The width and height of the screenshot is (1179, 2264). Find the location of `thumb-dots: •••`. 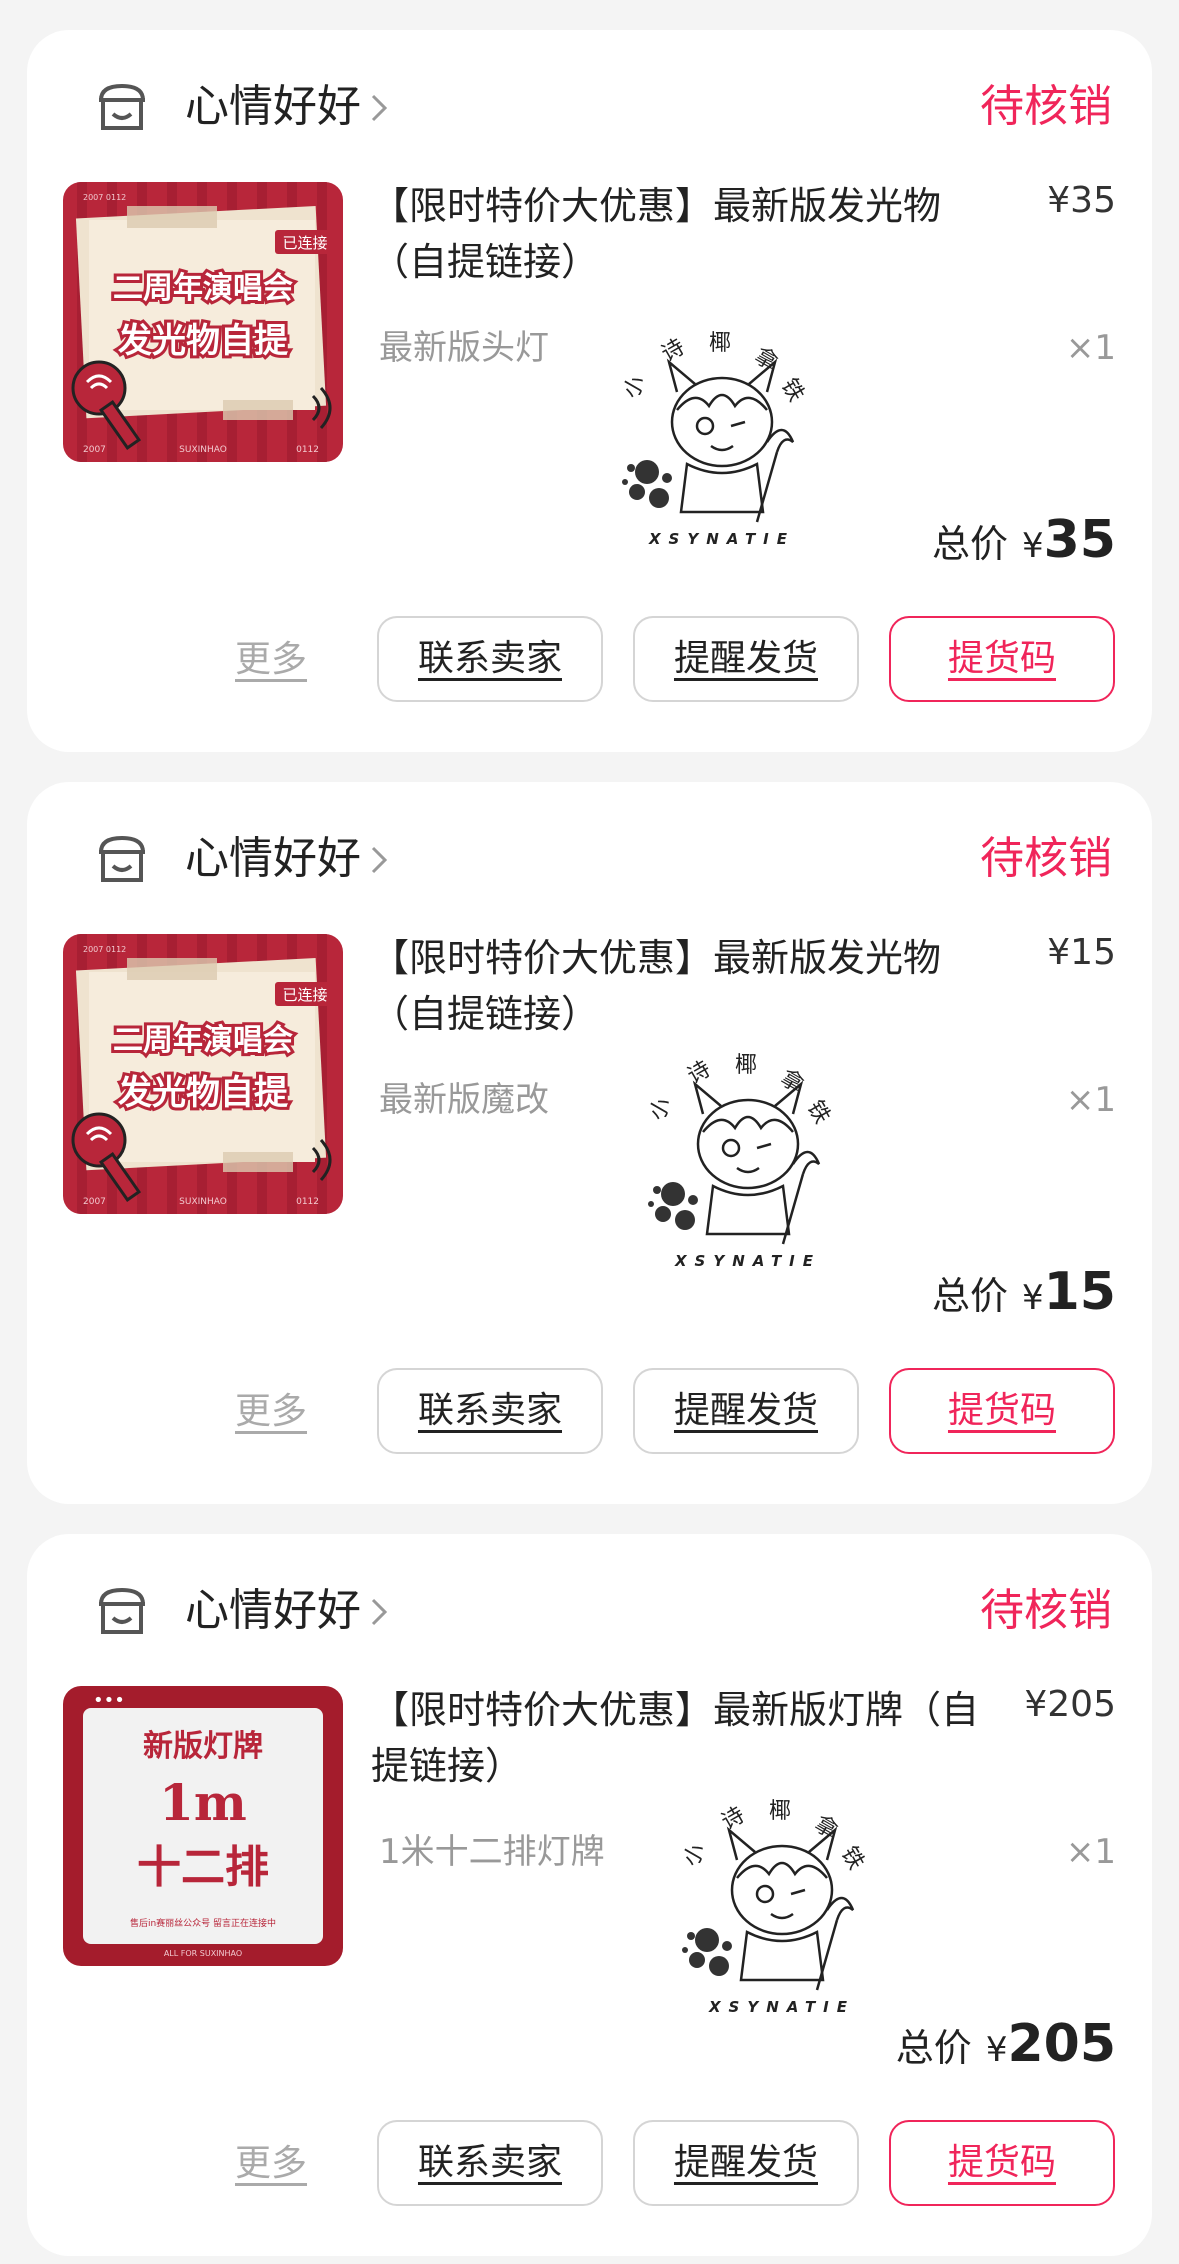

thumb-dots: ••• is located at coordinates (109, 1700).